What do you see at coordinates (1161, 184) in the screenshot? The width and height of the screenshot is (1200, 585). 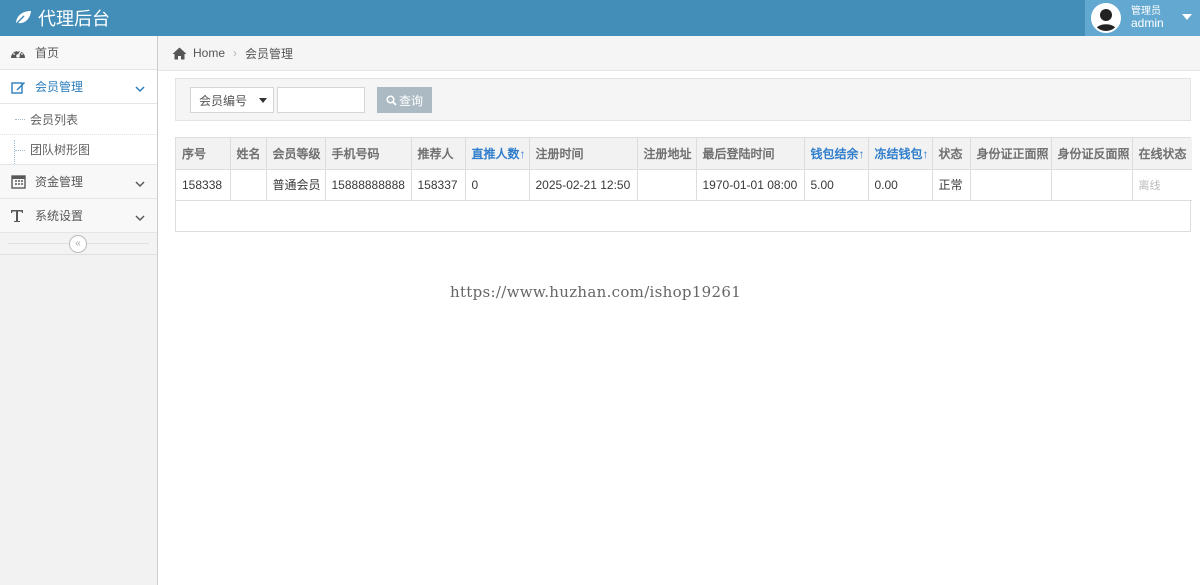 I see `online-status: 离线` at bounding box center [1161, 184].